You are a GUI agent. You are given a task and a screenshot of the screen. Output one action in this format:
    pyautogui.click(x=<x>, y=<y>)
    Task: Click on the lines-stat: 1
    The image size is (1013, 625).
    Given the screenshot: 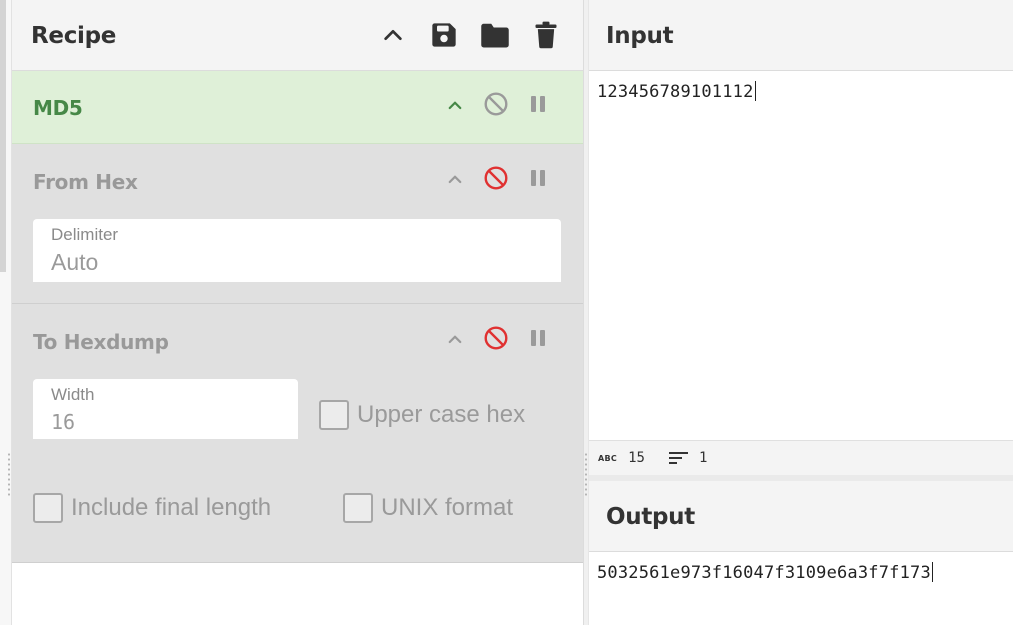 What is the action you would take?
    pyautogui.click(x=688, y=458)
    